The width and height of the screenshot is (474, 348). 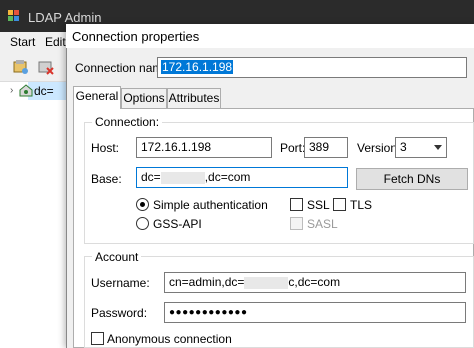 What do you see at coordinates (293, 148) in the screenshot?
I see `port-label: Port:` at bounding box center [293, 148].